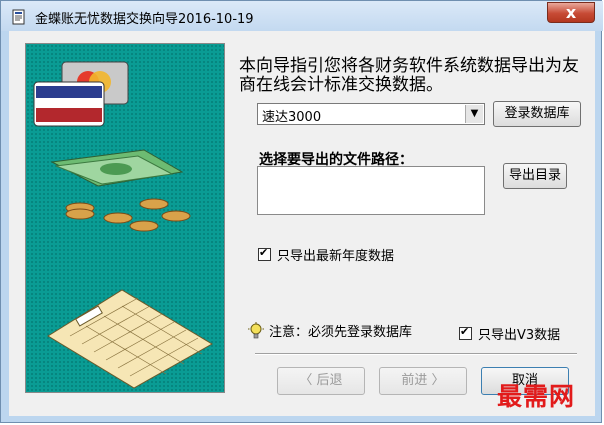 The image size is (604, 425). What do you see at coordinates (371, 190) in the screenshot?
I see `export-path-input` at bounding box center [371, 190].